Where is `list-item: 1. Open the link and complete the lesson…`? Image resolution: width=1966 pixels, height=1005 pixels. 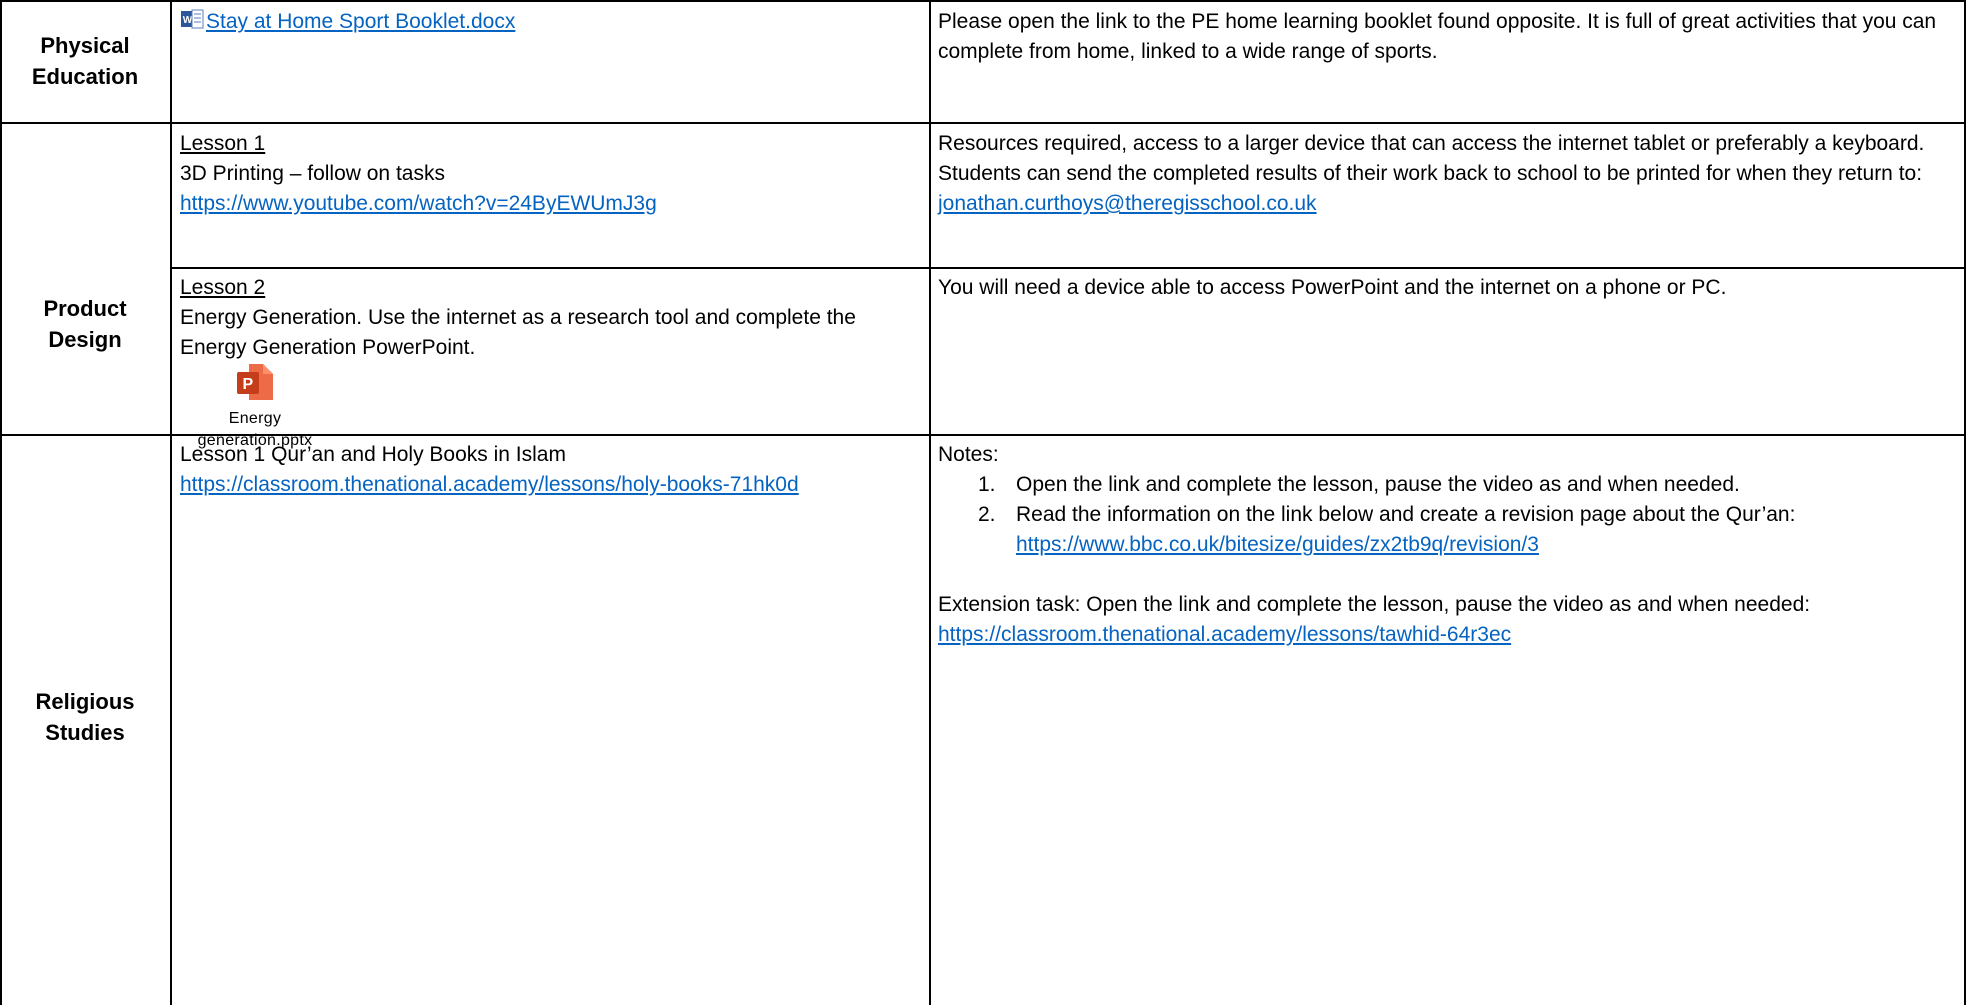
list-item: 1. Open the link and complete the lesson… is located at coordinates (1449, 485).